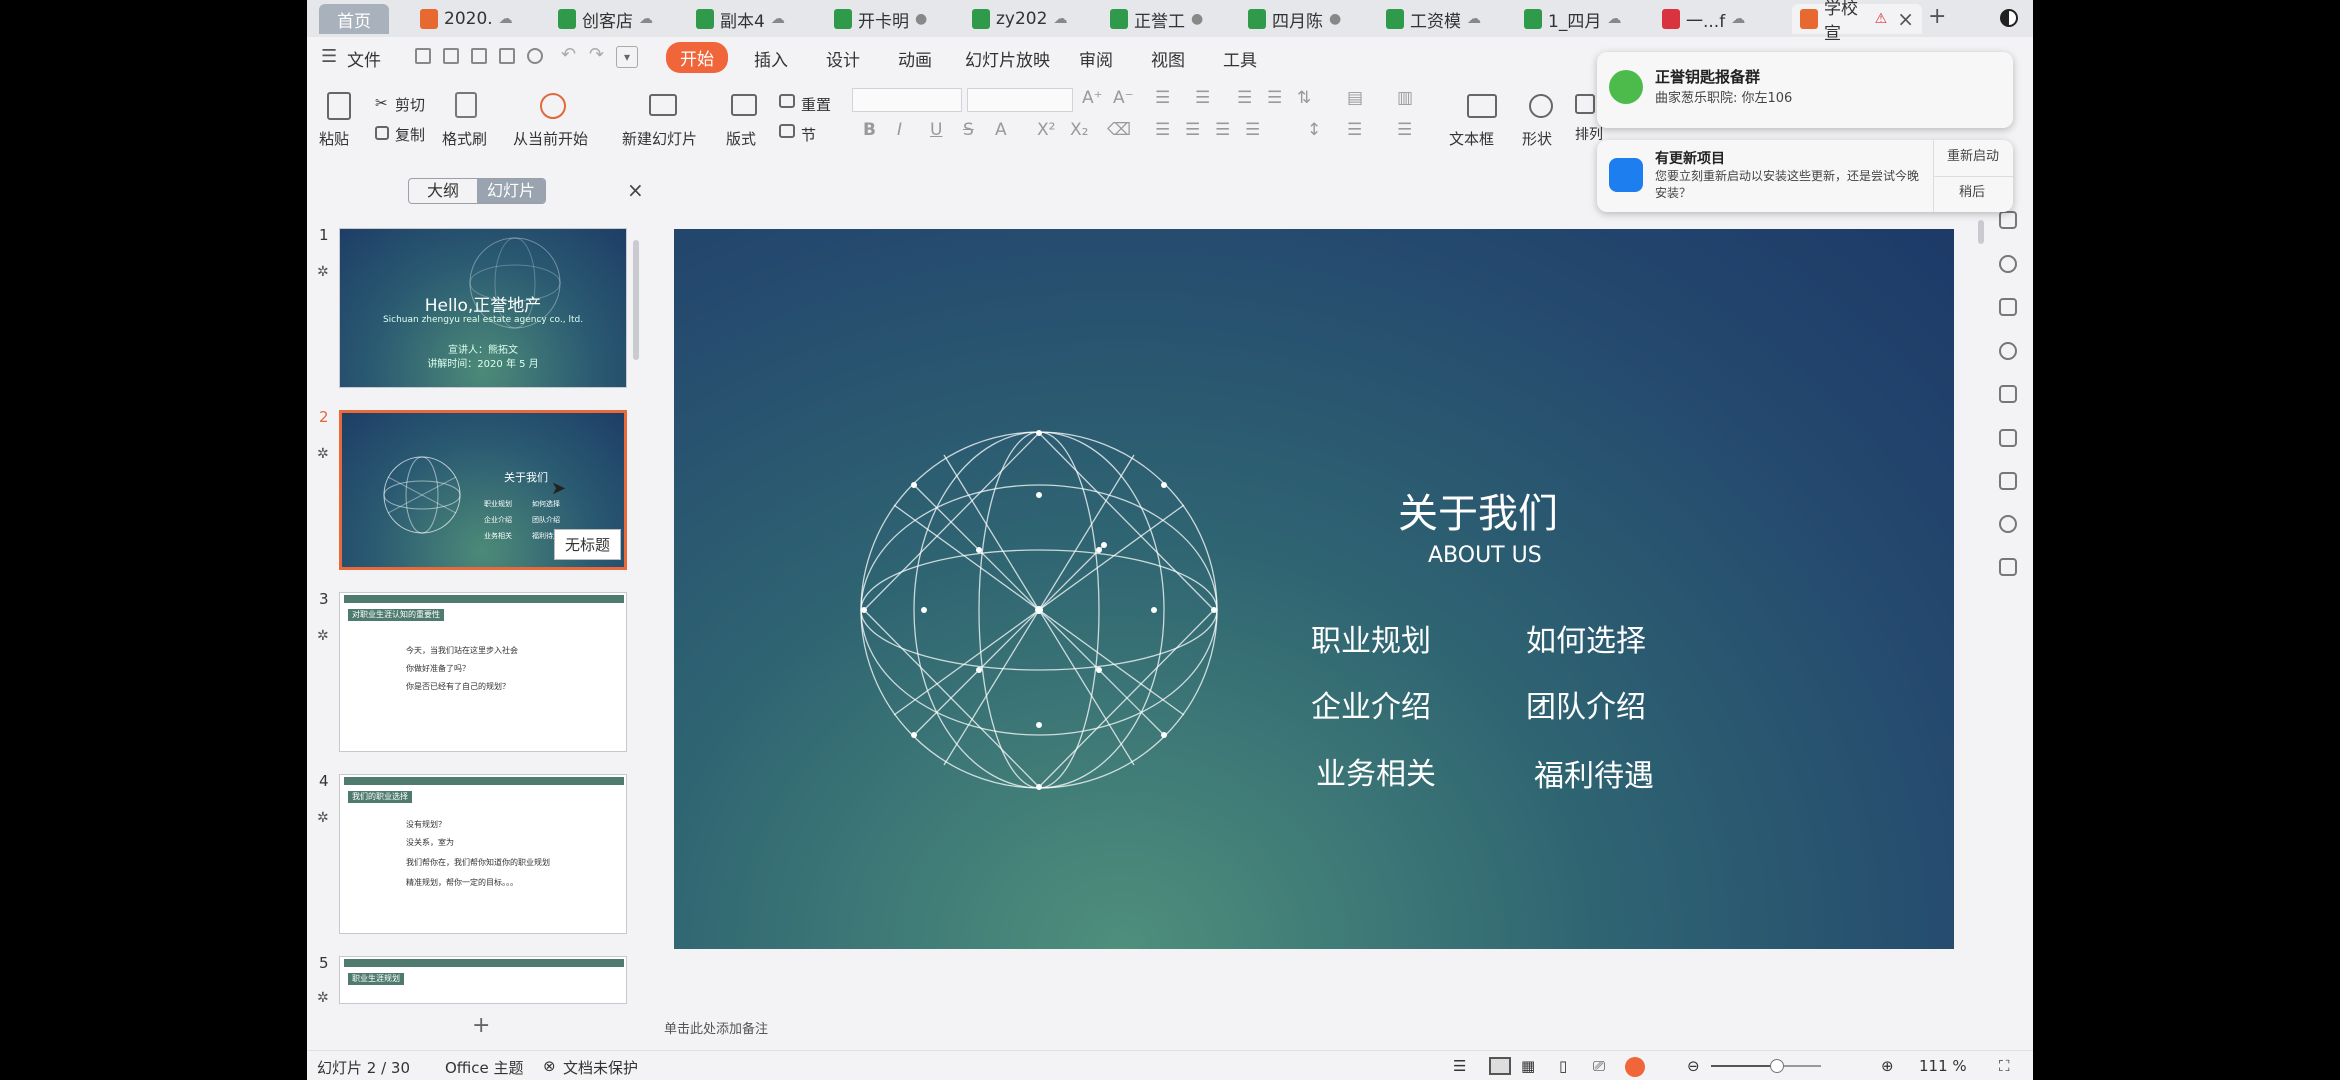 This screenshot has width=2340, height=1080. What do you see at coordinates (1096, 58) in the screenshot?
I see `menu-review: 审阅` at bounding box center [1096, 58].